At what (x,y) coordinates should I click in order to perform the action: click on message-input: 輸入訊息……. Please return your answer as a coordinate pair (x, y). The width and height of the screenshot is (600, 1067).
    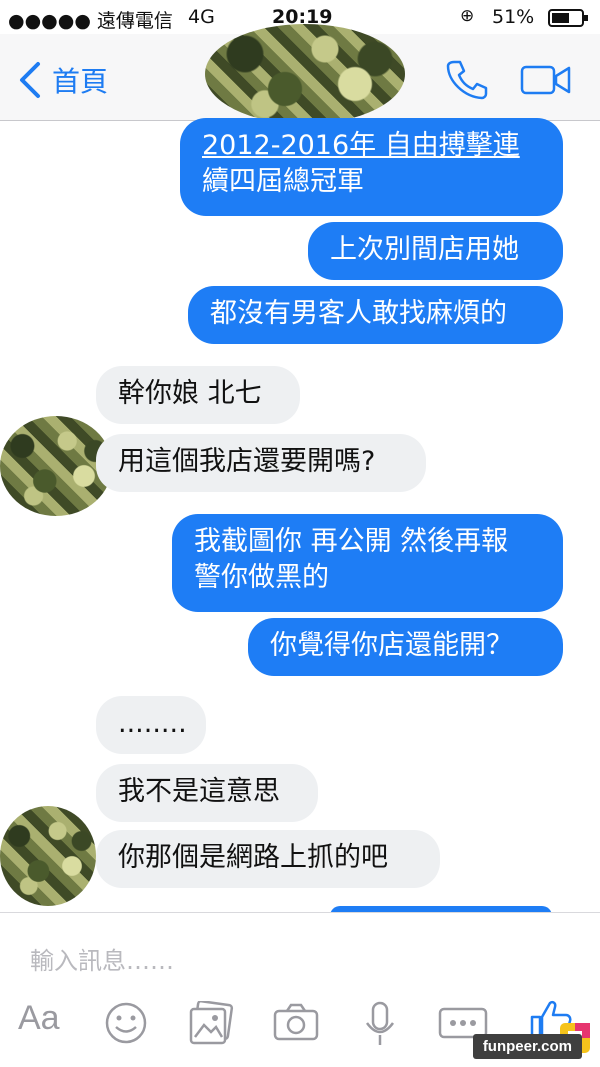
    Looking at the image, I should click on (102, 958).